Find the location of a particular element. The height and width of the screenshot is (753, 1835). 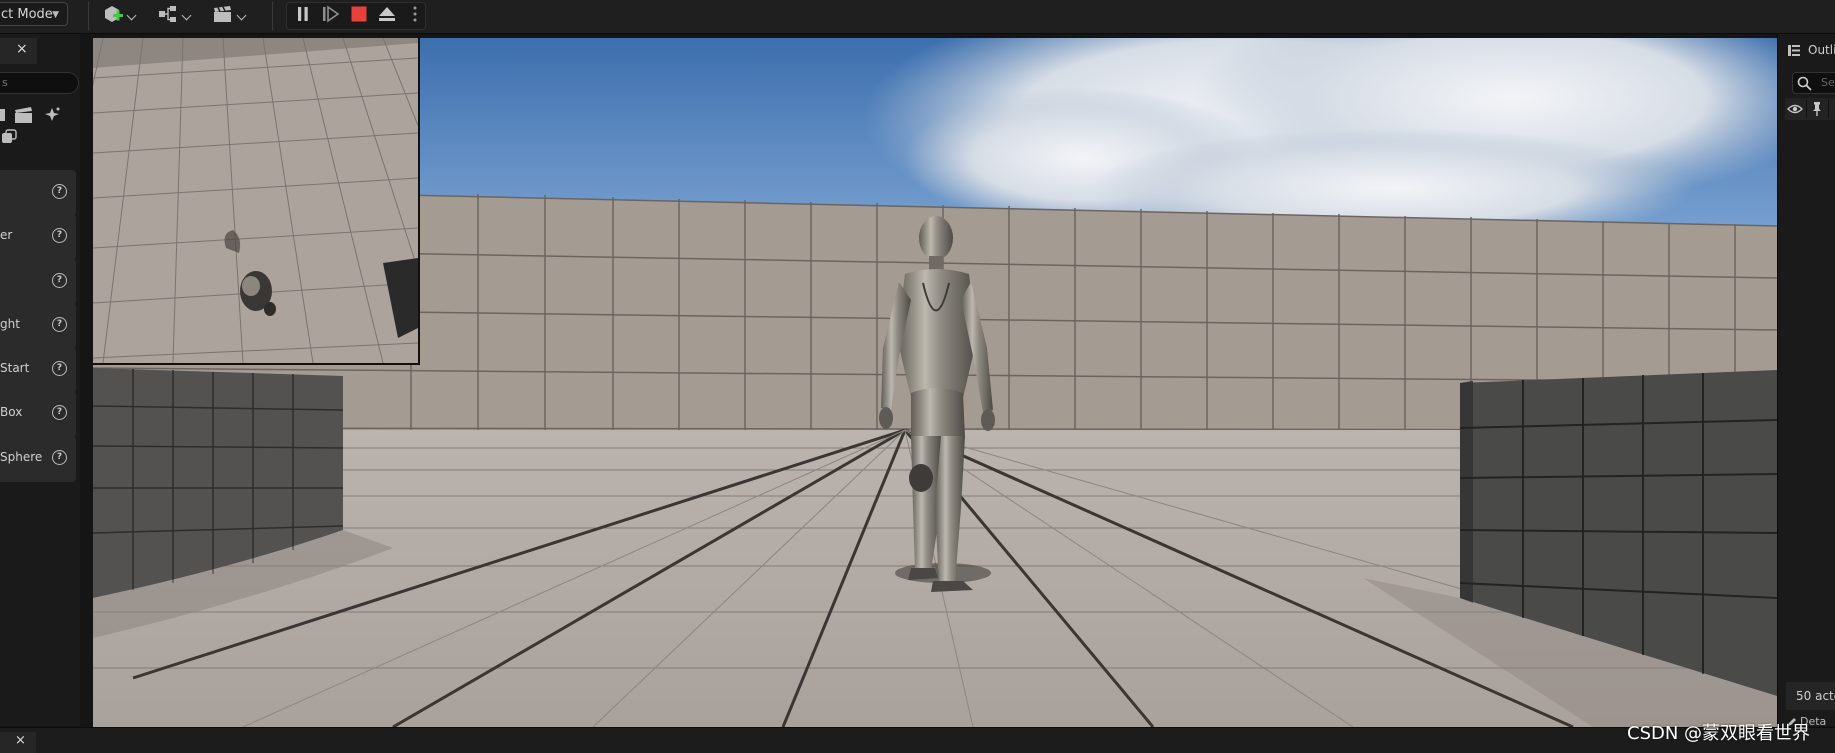

add-content-icon is located at coordinates (113, 14).